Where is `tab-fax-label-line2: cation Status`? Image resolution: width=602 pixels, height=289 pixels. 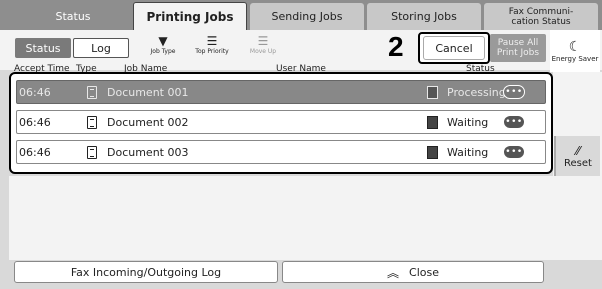
tab-fax-label-line2: cation Status is located at coordinates (541, 21).